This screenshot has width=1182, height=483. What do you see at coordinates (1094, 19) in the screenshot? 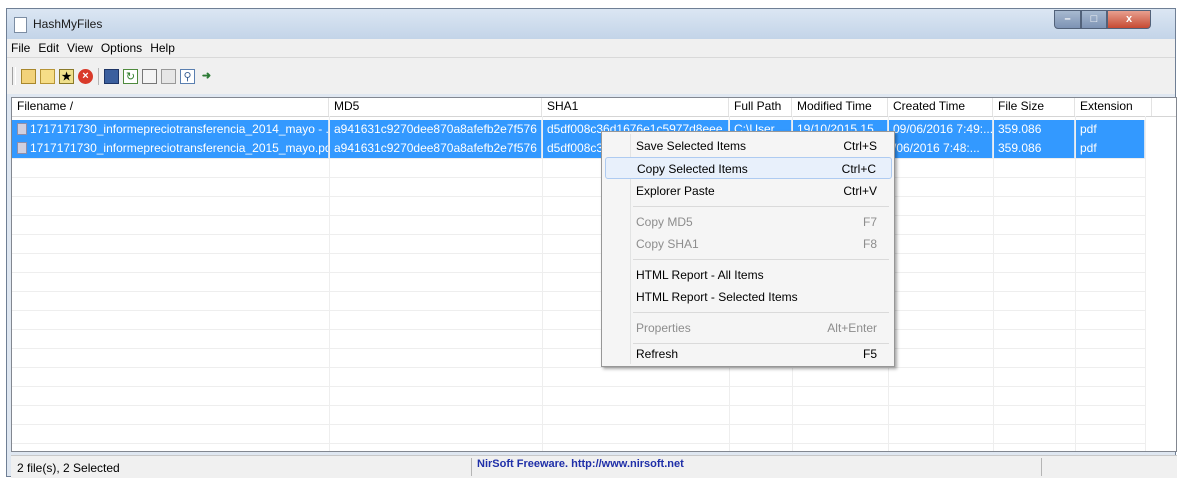
I see `maximize-button: □` at bounding box center [1094, 19].